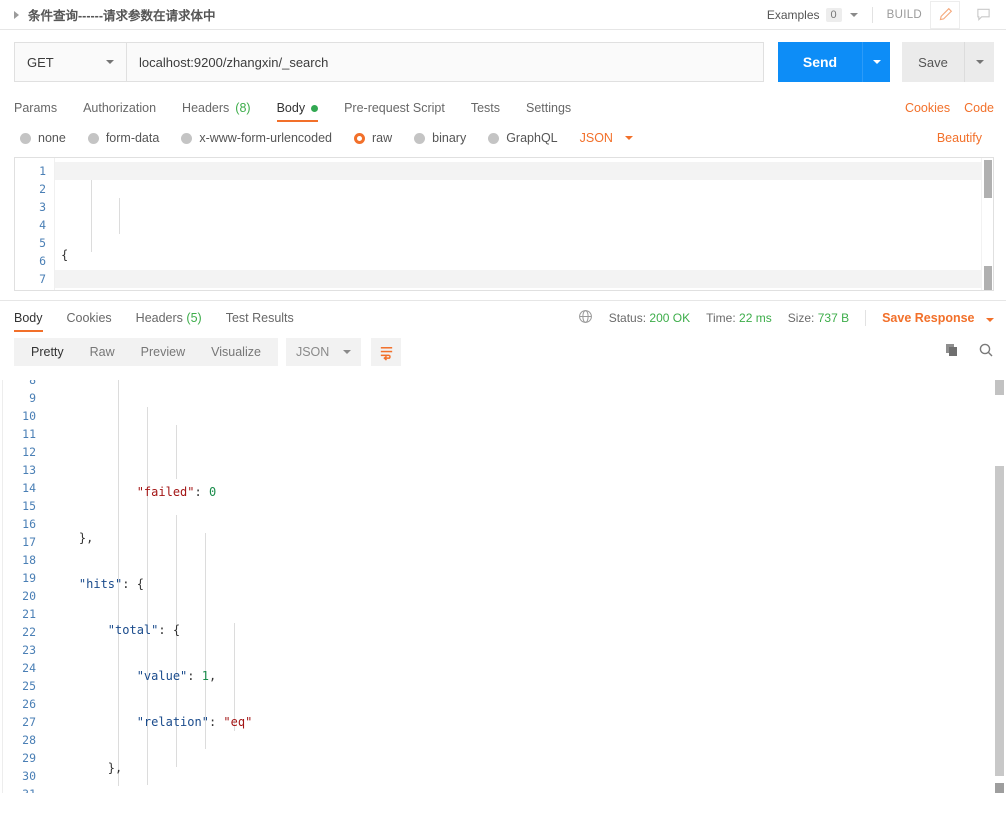 The image size is (1006, 821). I want to click on line-number: 3, so click(42, 207).